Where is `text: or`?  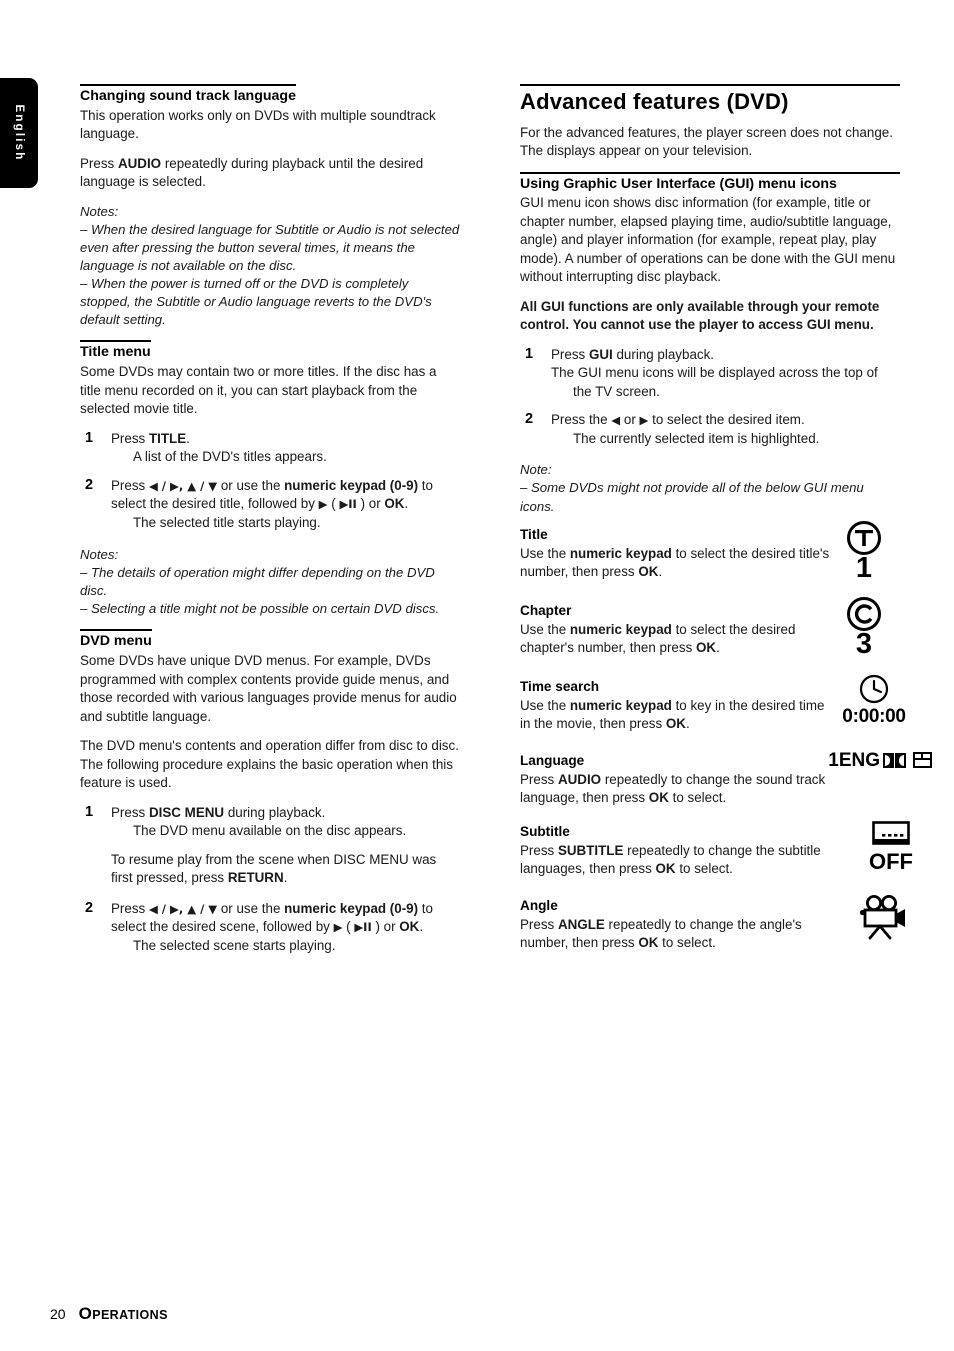 text: or is located at coordinates (630, 420).